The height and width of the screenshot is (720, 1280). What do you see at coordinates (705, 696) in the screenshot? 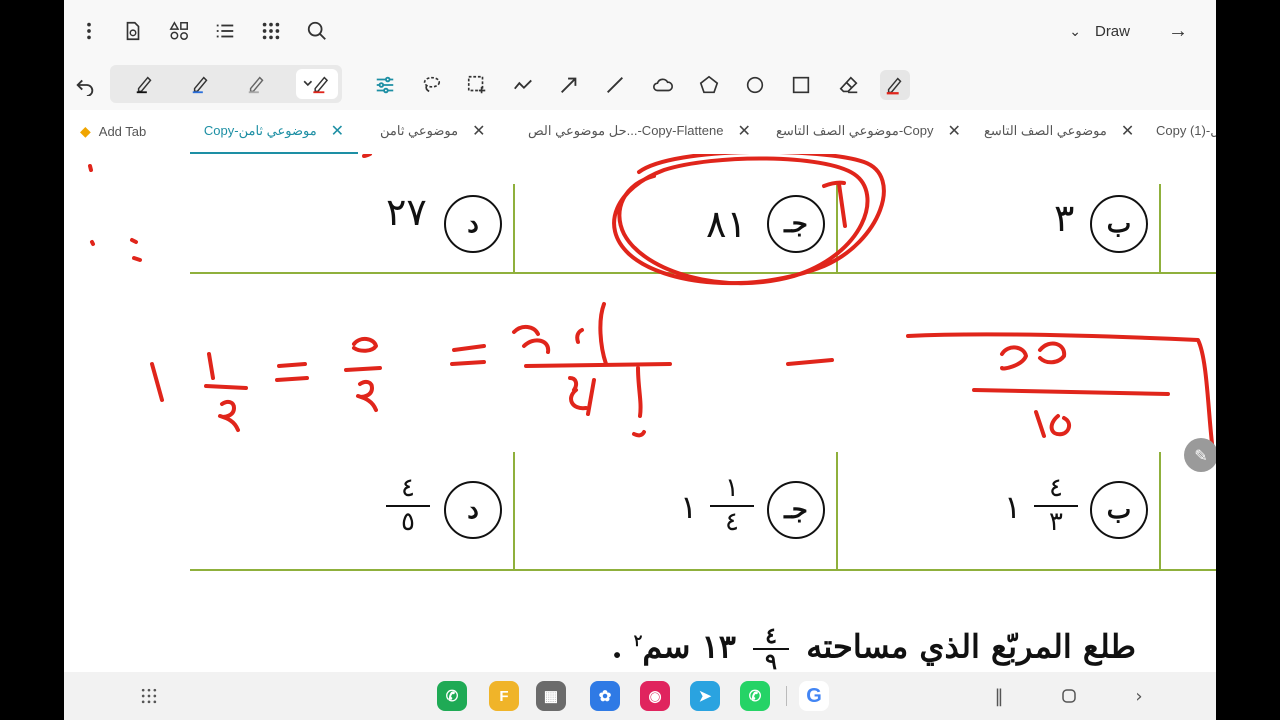
I see `telegram-app-icon: ➤` at bounding box center [705, 696].